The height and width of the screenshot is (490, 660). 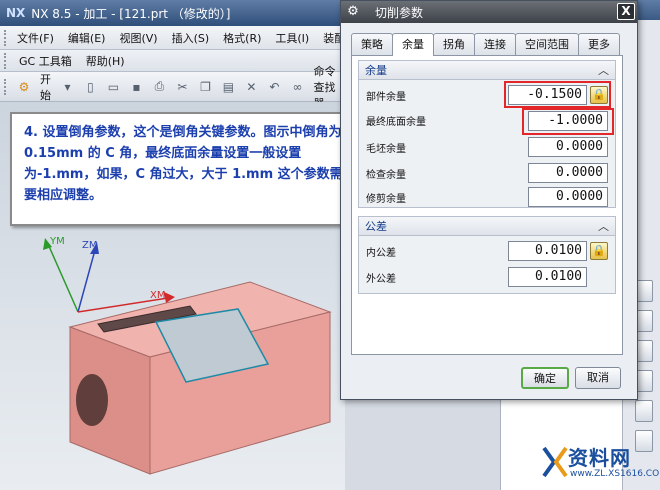 I want to click on tolerance-group-header: 公差 ︿, so click(x=487, y=226).